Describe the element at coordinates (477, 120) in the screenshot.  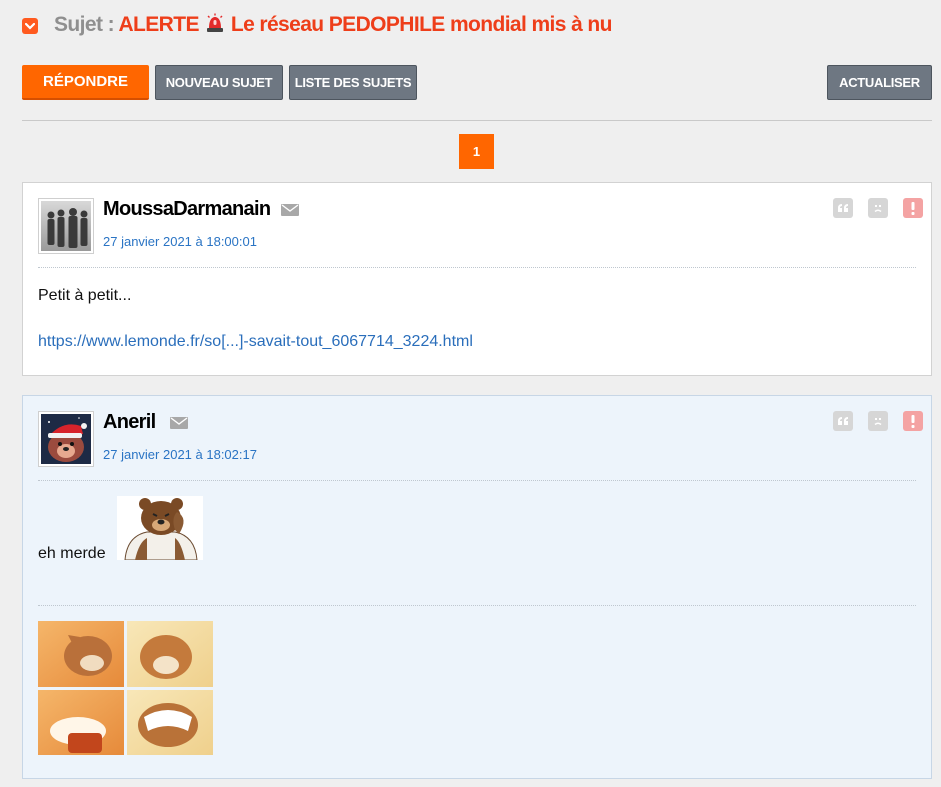
I see `divider` at that location.